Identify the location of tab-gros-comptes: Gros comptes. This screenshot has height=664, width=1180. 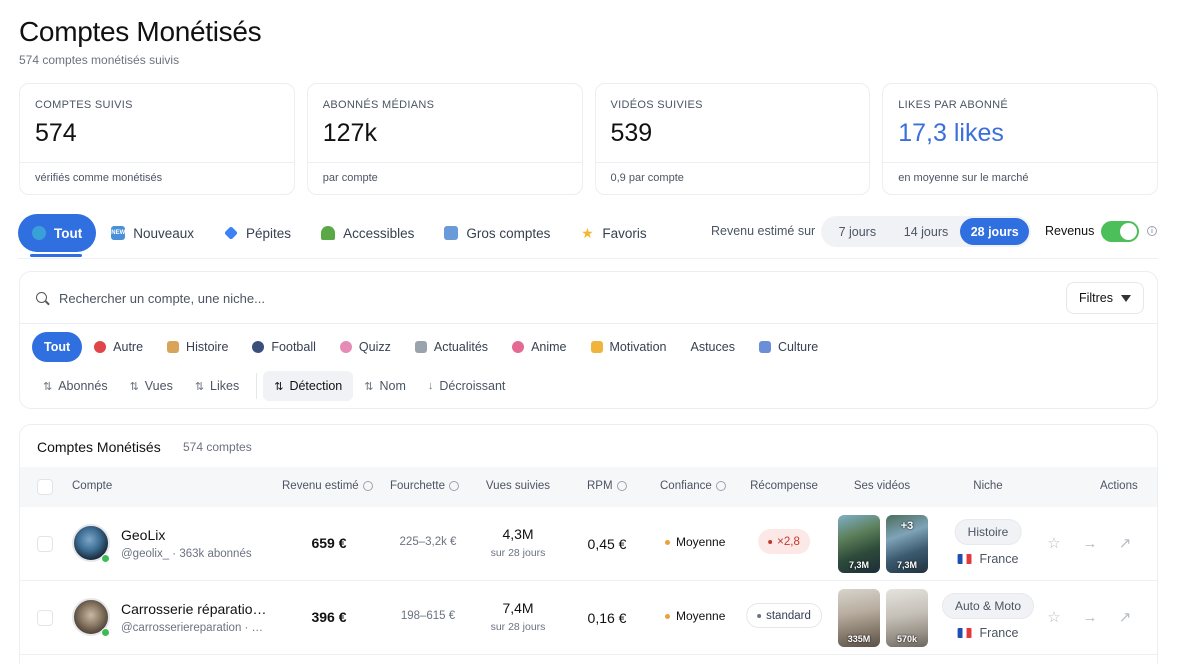
(497, 233).